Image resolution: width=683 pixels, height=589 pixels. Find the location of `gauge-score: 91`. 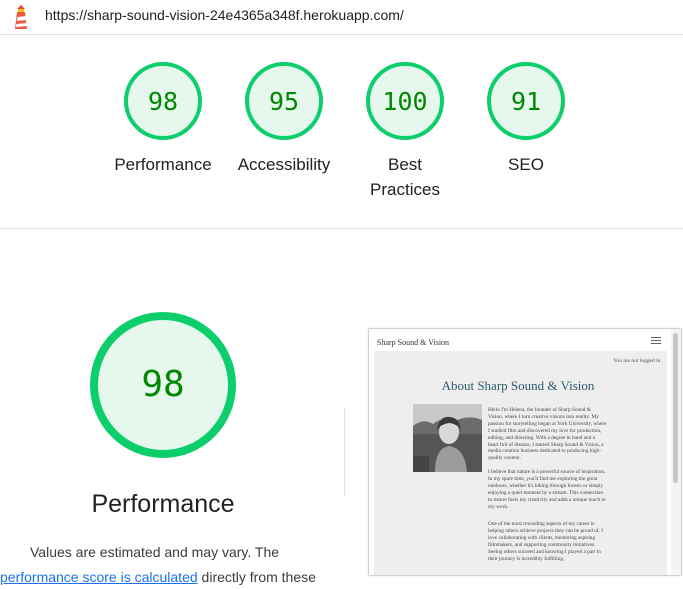

gauge-score: 91 is located at coordinates (526, 101).